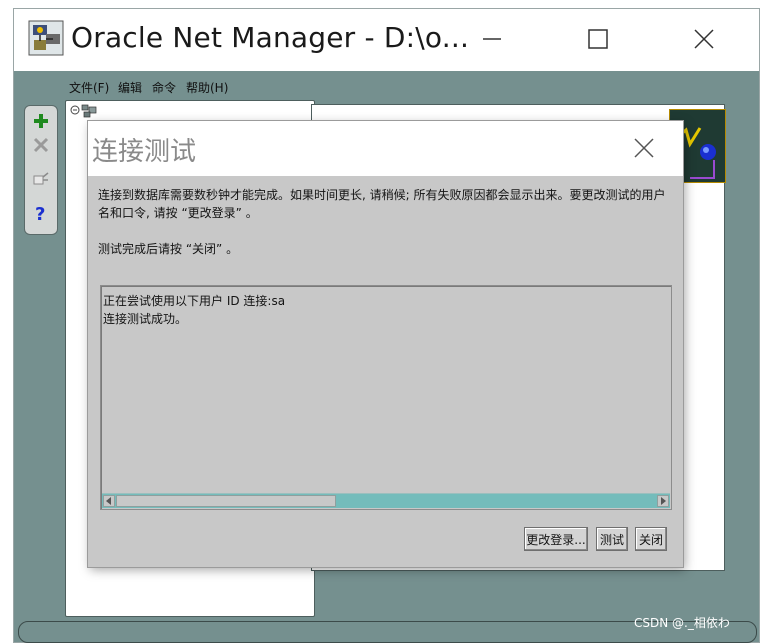  What do you see at coordinates (145, 319) in the screenshot?
I see `log-line-2: 连接测试成功。` at bounding box center [145, 319].